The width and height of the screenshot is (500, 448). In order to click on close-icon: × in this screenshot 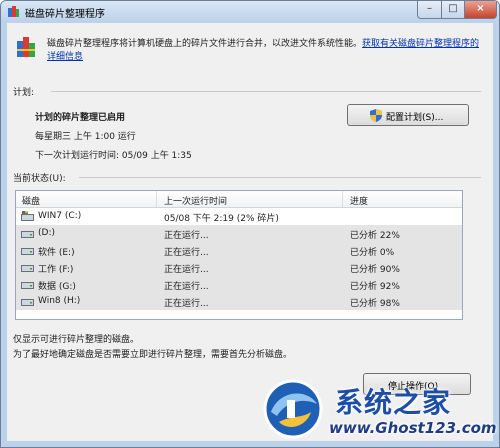, I will do `click(480, 8)`.